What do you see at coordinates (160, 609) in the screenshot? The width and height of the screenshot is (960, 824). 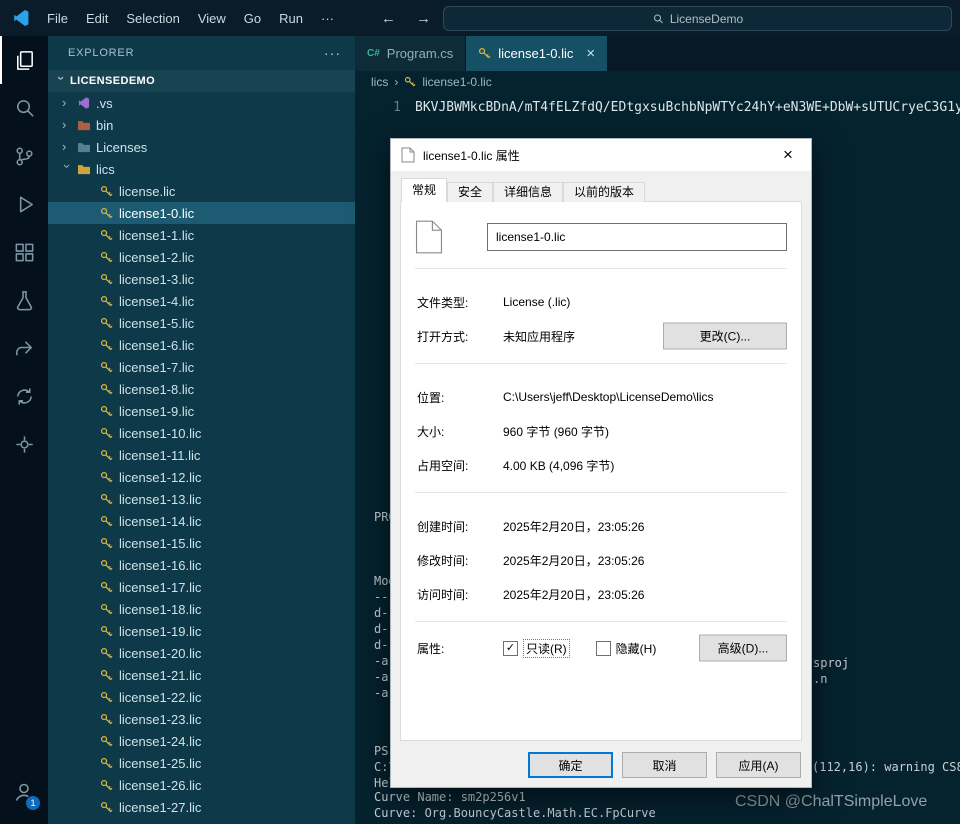 I see `file-label: license1-18.lic` at bounding box center [160, 609].